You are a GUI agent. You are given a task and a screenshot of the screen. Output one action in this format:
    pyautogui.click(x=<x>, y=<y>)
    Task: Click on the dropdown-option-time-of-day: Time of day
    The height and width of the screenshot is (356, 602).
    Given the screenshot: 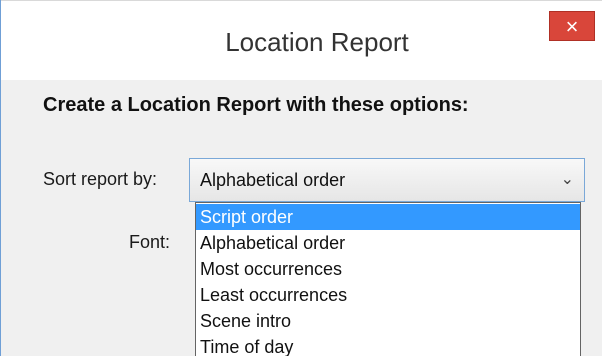 What is the action you would take?
    pyautogui.click(x=388, y=345)
    